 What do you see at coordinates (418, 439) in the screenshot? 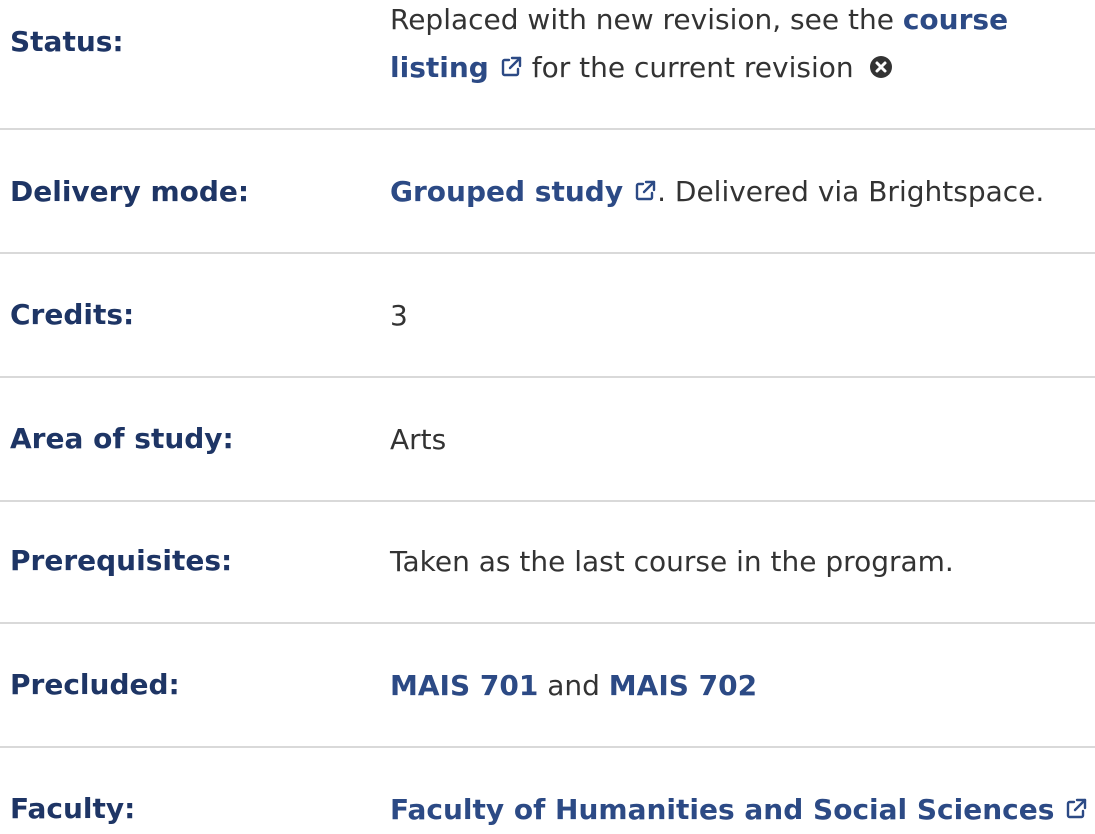
I see `area-of-study-value: Arts` at bounding box center [418, 439].